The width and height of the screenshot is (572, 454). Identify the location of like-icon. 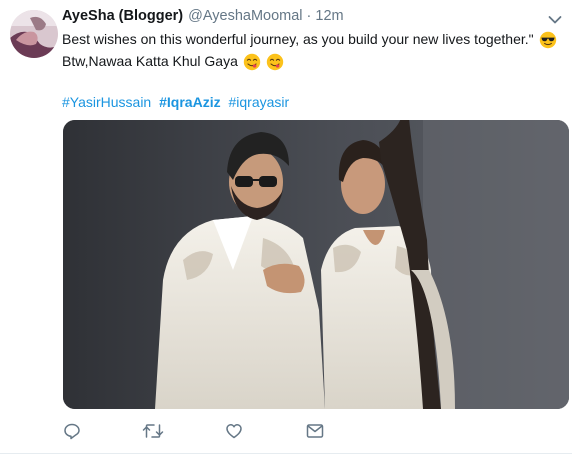
(234, 431).